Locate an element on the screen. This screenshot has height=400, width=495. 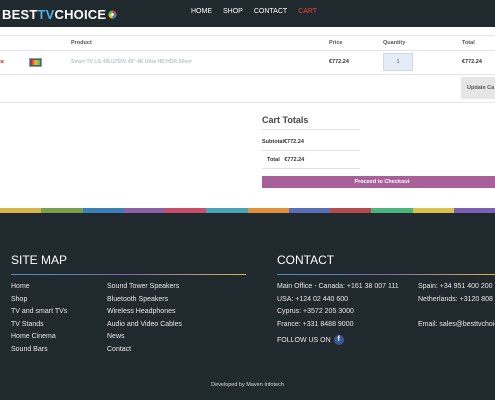
col-header-total: Total is located at coordinates (468, 43).